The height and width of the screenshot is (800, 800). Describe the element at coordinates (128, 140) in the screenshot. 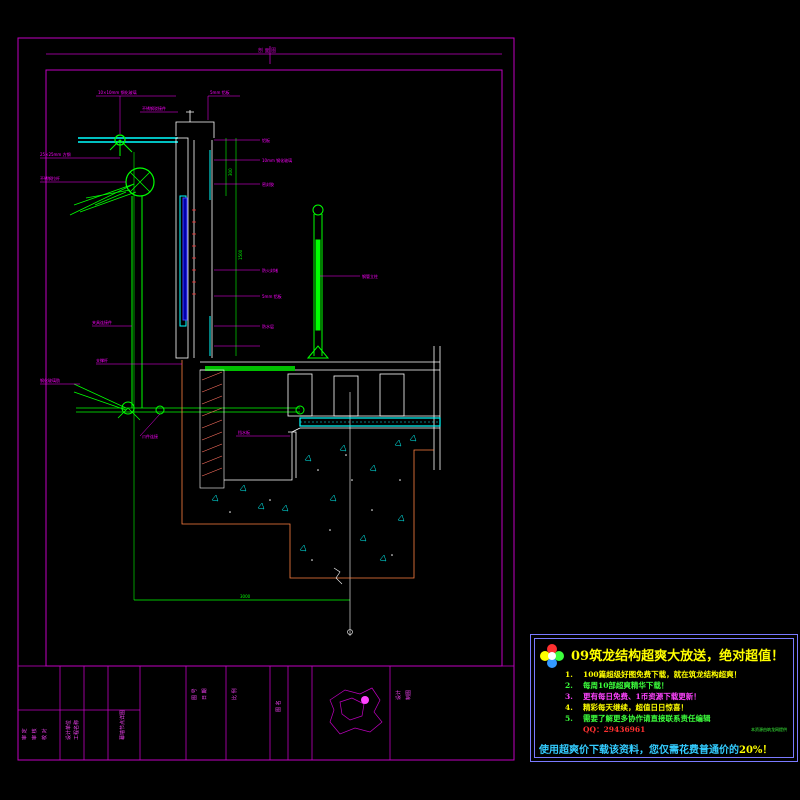

I see `top-canopy` at that location.